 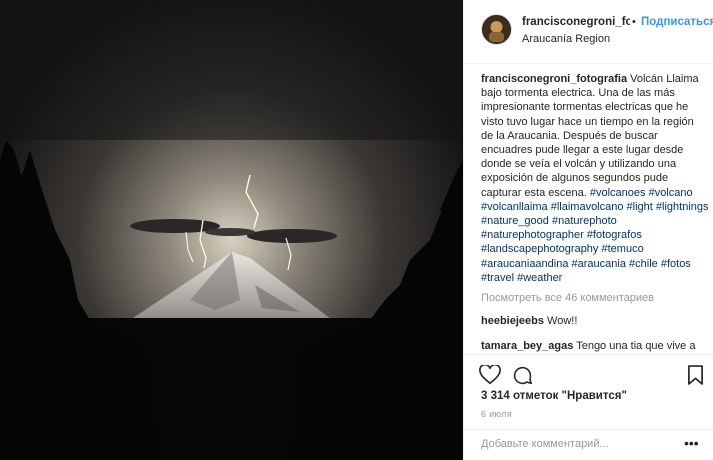 I want to click on hashtag-link: #light, so click(x=640, y=207).